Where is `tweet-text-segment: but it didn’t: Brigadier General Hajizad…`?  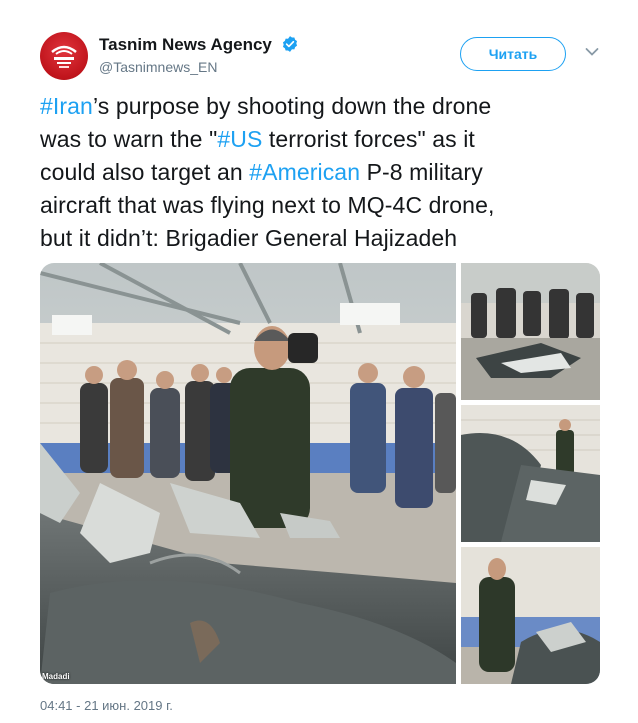
tweet-text-segment: but it didn’t: Brigadier General Hajizad… is located at coordinates (249, 238).